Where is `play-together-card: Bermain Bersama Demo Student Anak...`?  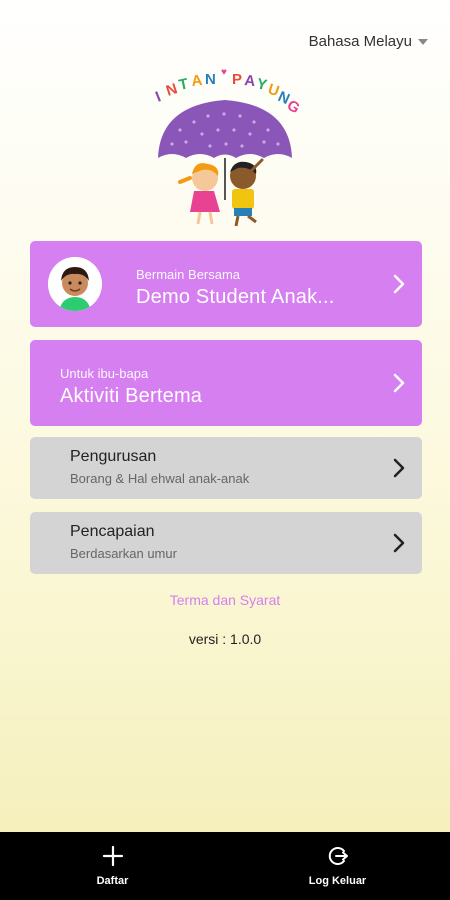 play-together-card: Bermain Bersama Demo Student Anak... is located at coordinates (226, 284).